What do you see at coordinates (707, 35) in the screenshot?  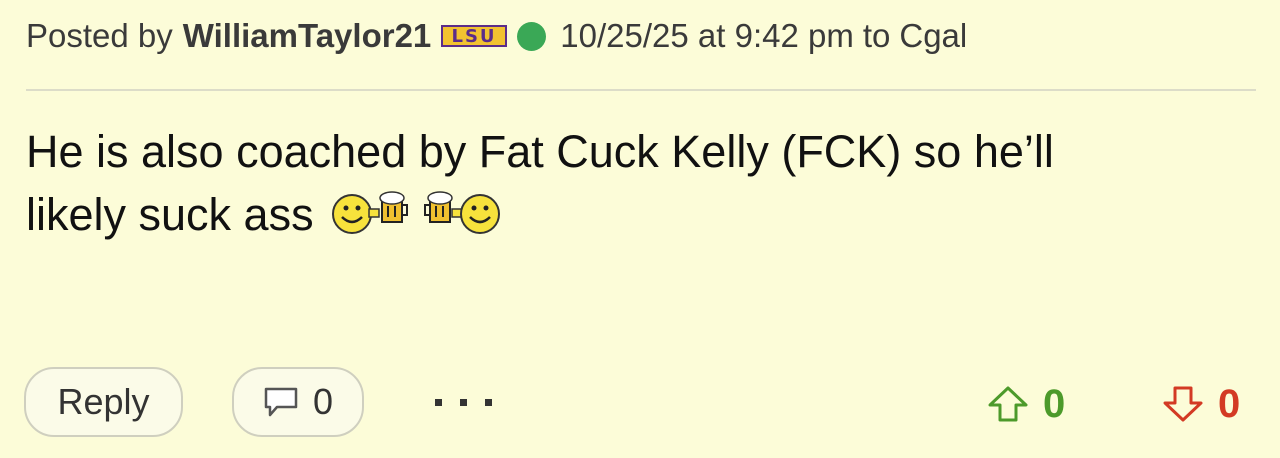 I see `post-timestamp: 10/25/25 at 9:42 pm` at bounding box center [707, 35].